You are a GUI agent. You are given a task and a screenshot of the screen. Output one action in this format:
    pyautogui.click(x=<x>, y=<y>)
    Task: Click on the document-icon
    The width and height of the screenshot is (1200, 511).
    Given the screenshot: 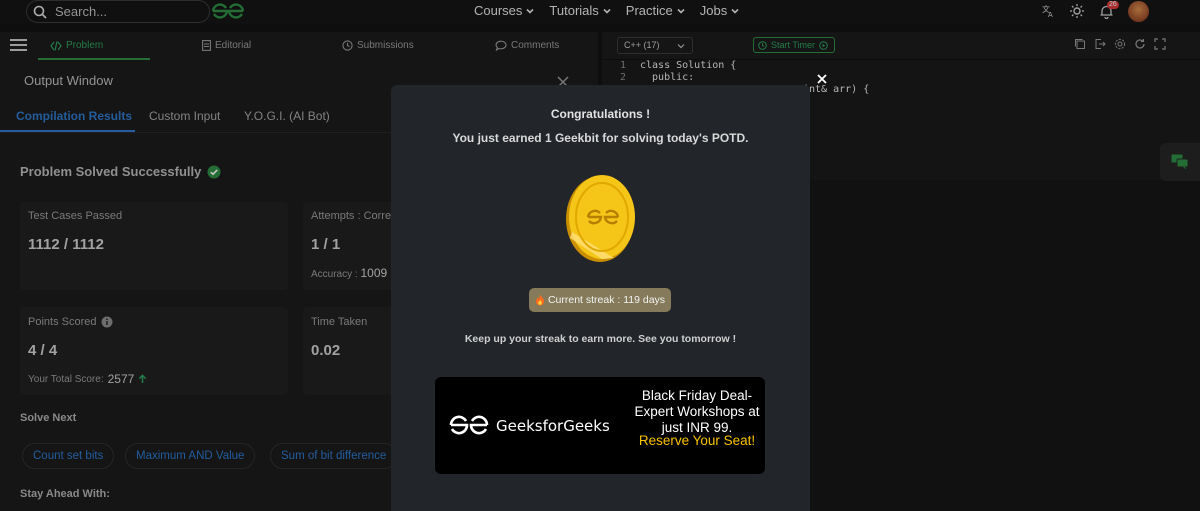 What is the action you would take?
    pyautogui.click(x=206, y=45)
    